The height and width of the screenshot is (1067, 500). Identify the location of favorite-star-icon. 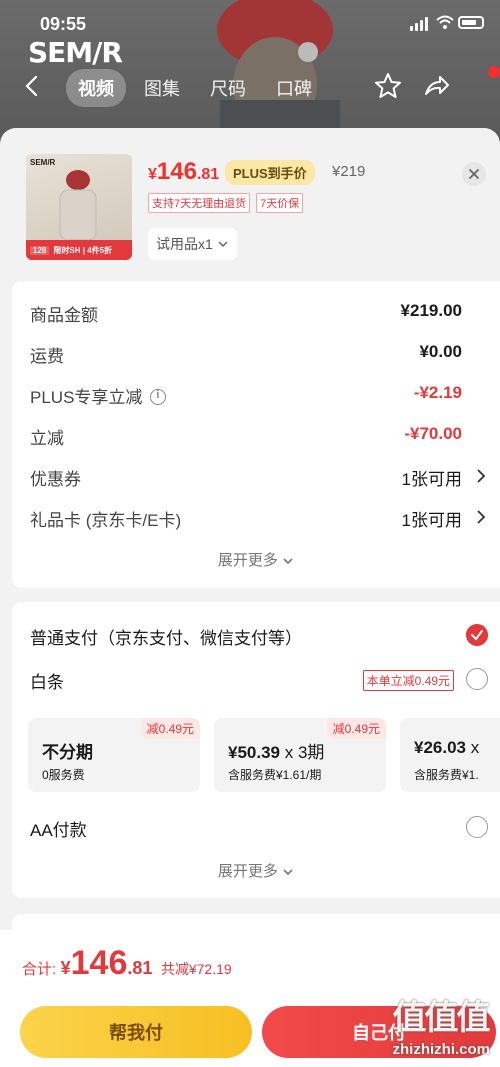
(388, 86).